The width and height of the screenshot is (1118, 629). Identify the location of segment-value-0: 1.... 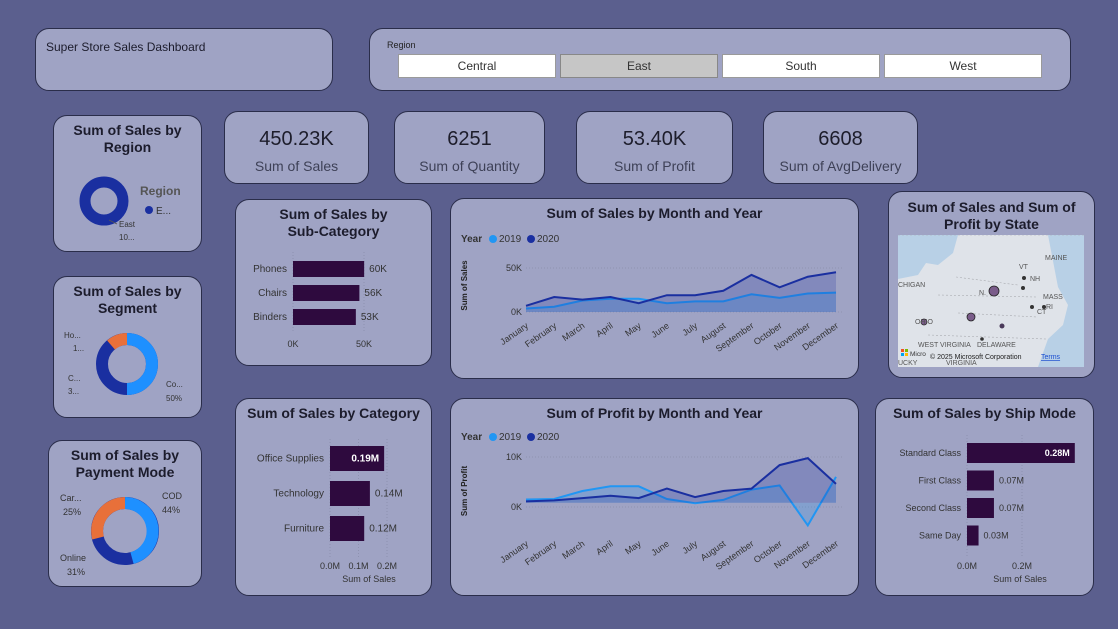
(78, 348).